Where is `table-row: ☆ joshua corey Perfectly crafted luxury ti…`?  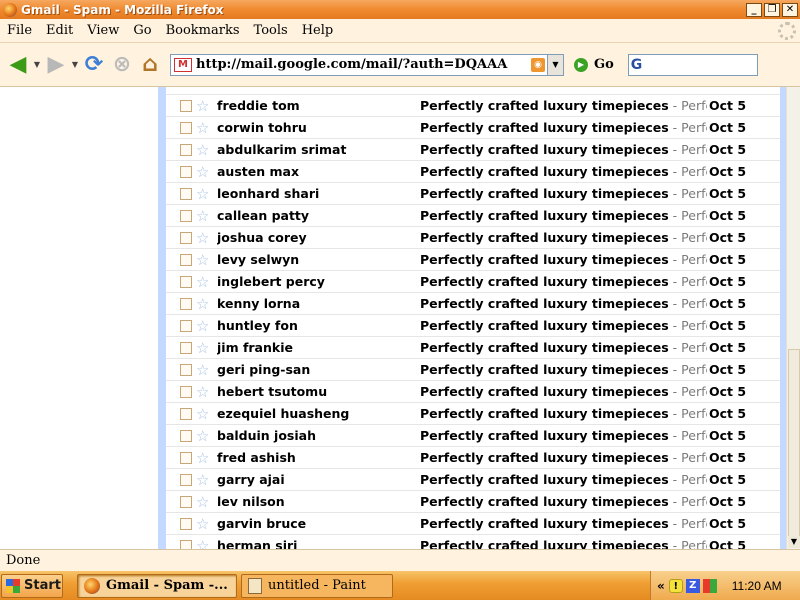
table-row: ☆ joshua corey Perfectly crafted luxury ti… is located at coordinates (473, 238).